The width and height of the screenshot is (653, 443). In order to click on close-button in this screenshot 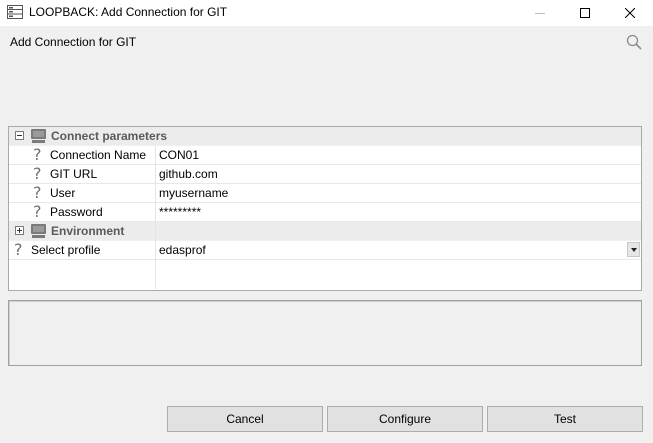, I will do `click(630, 13)`.